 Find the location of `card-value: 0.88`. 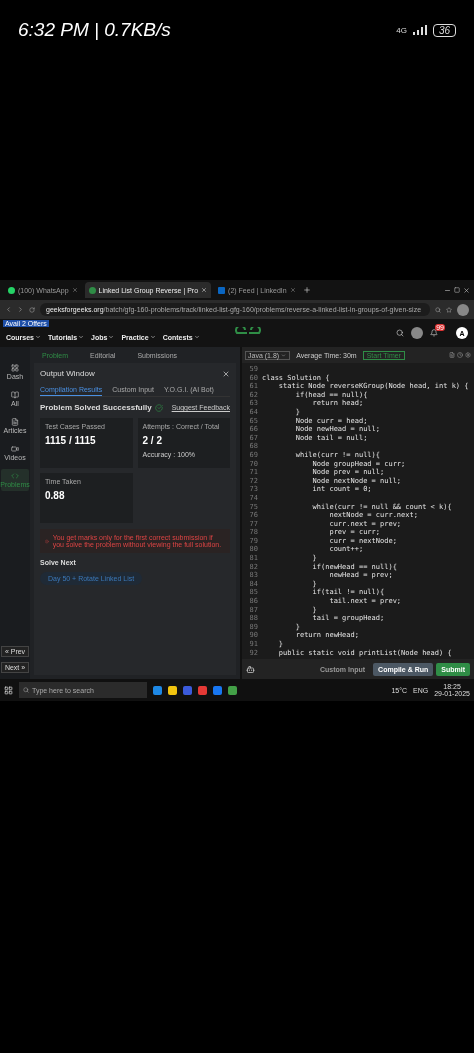

card-value: 0.88 is located at coordinates (55, 495).